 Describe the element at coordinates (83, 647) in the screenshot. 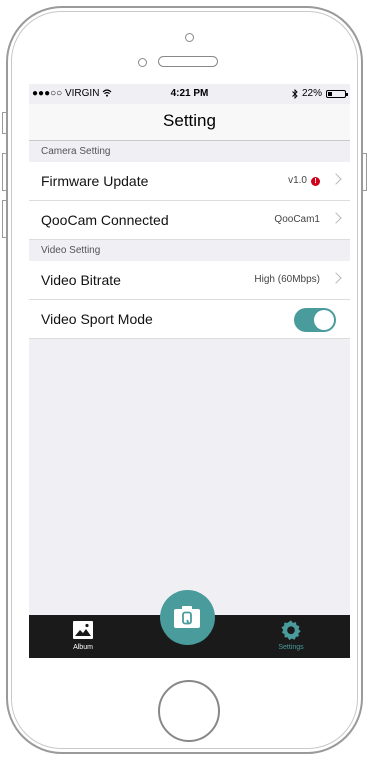

I see `tab-album-label: Album` at that location.